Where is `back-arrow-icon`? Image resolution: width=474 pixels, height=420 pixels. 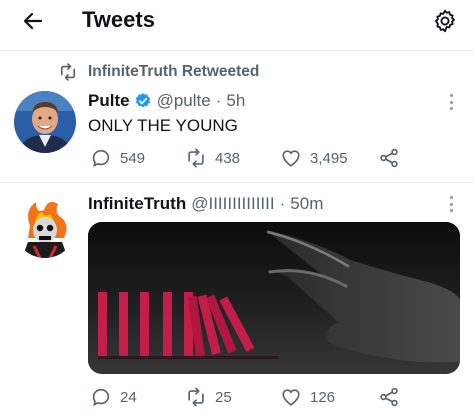 back-arrow-icon is located at coordinates (33, 21).